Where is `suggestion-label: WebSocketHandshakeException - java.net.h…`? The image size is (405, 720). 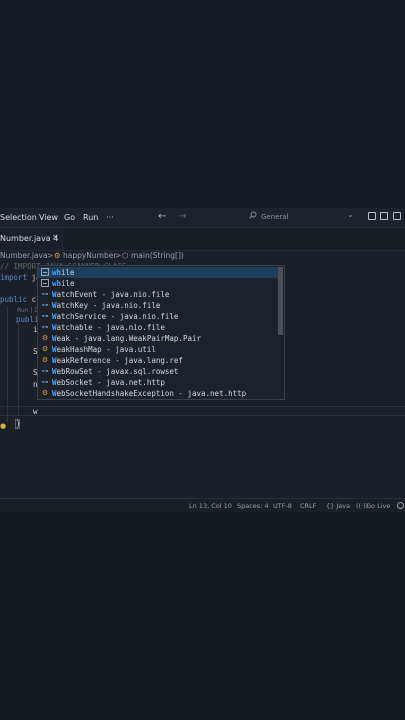 suggestion-label: WebSocketHandshakeException - java.net.h… is located at coordinates (149, 393).